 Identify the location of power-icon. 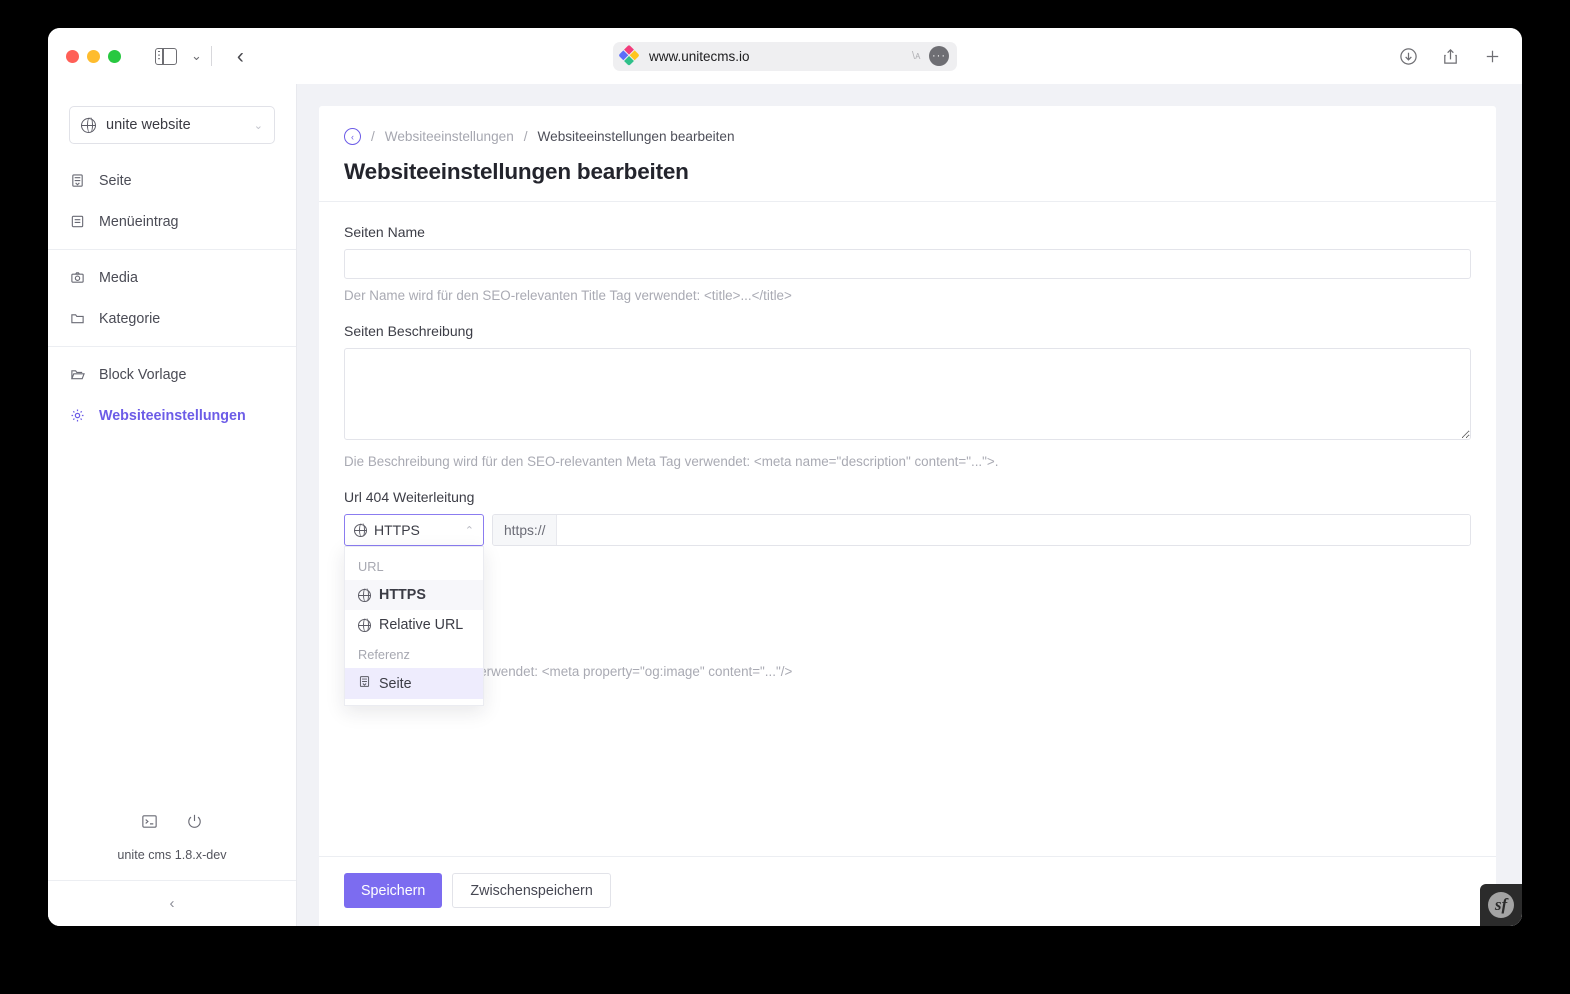
(194, 824).